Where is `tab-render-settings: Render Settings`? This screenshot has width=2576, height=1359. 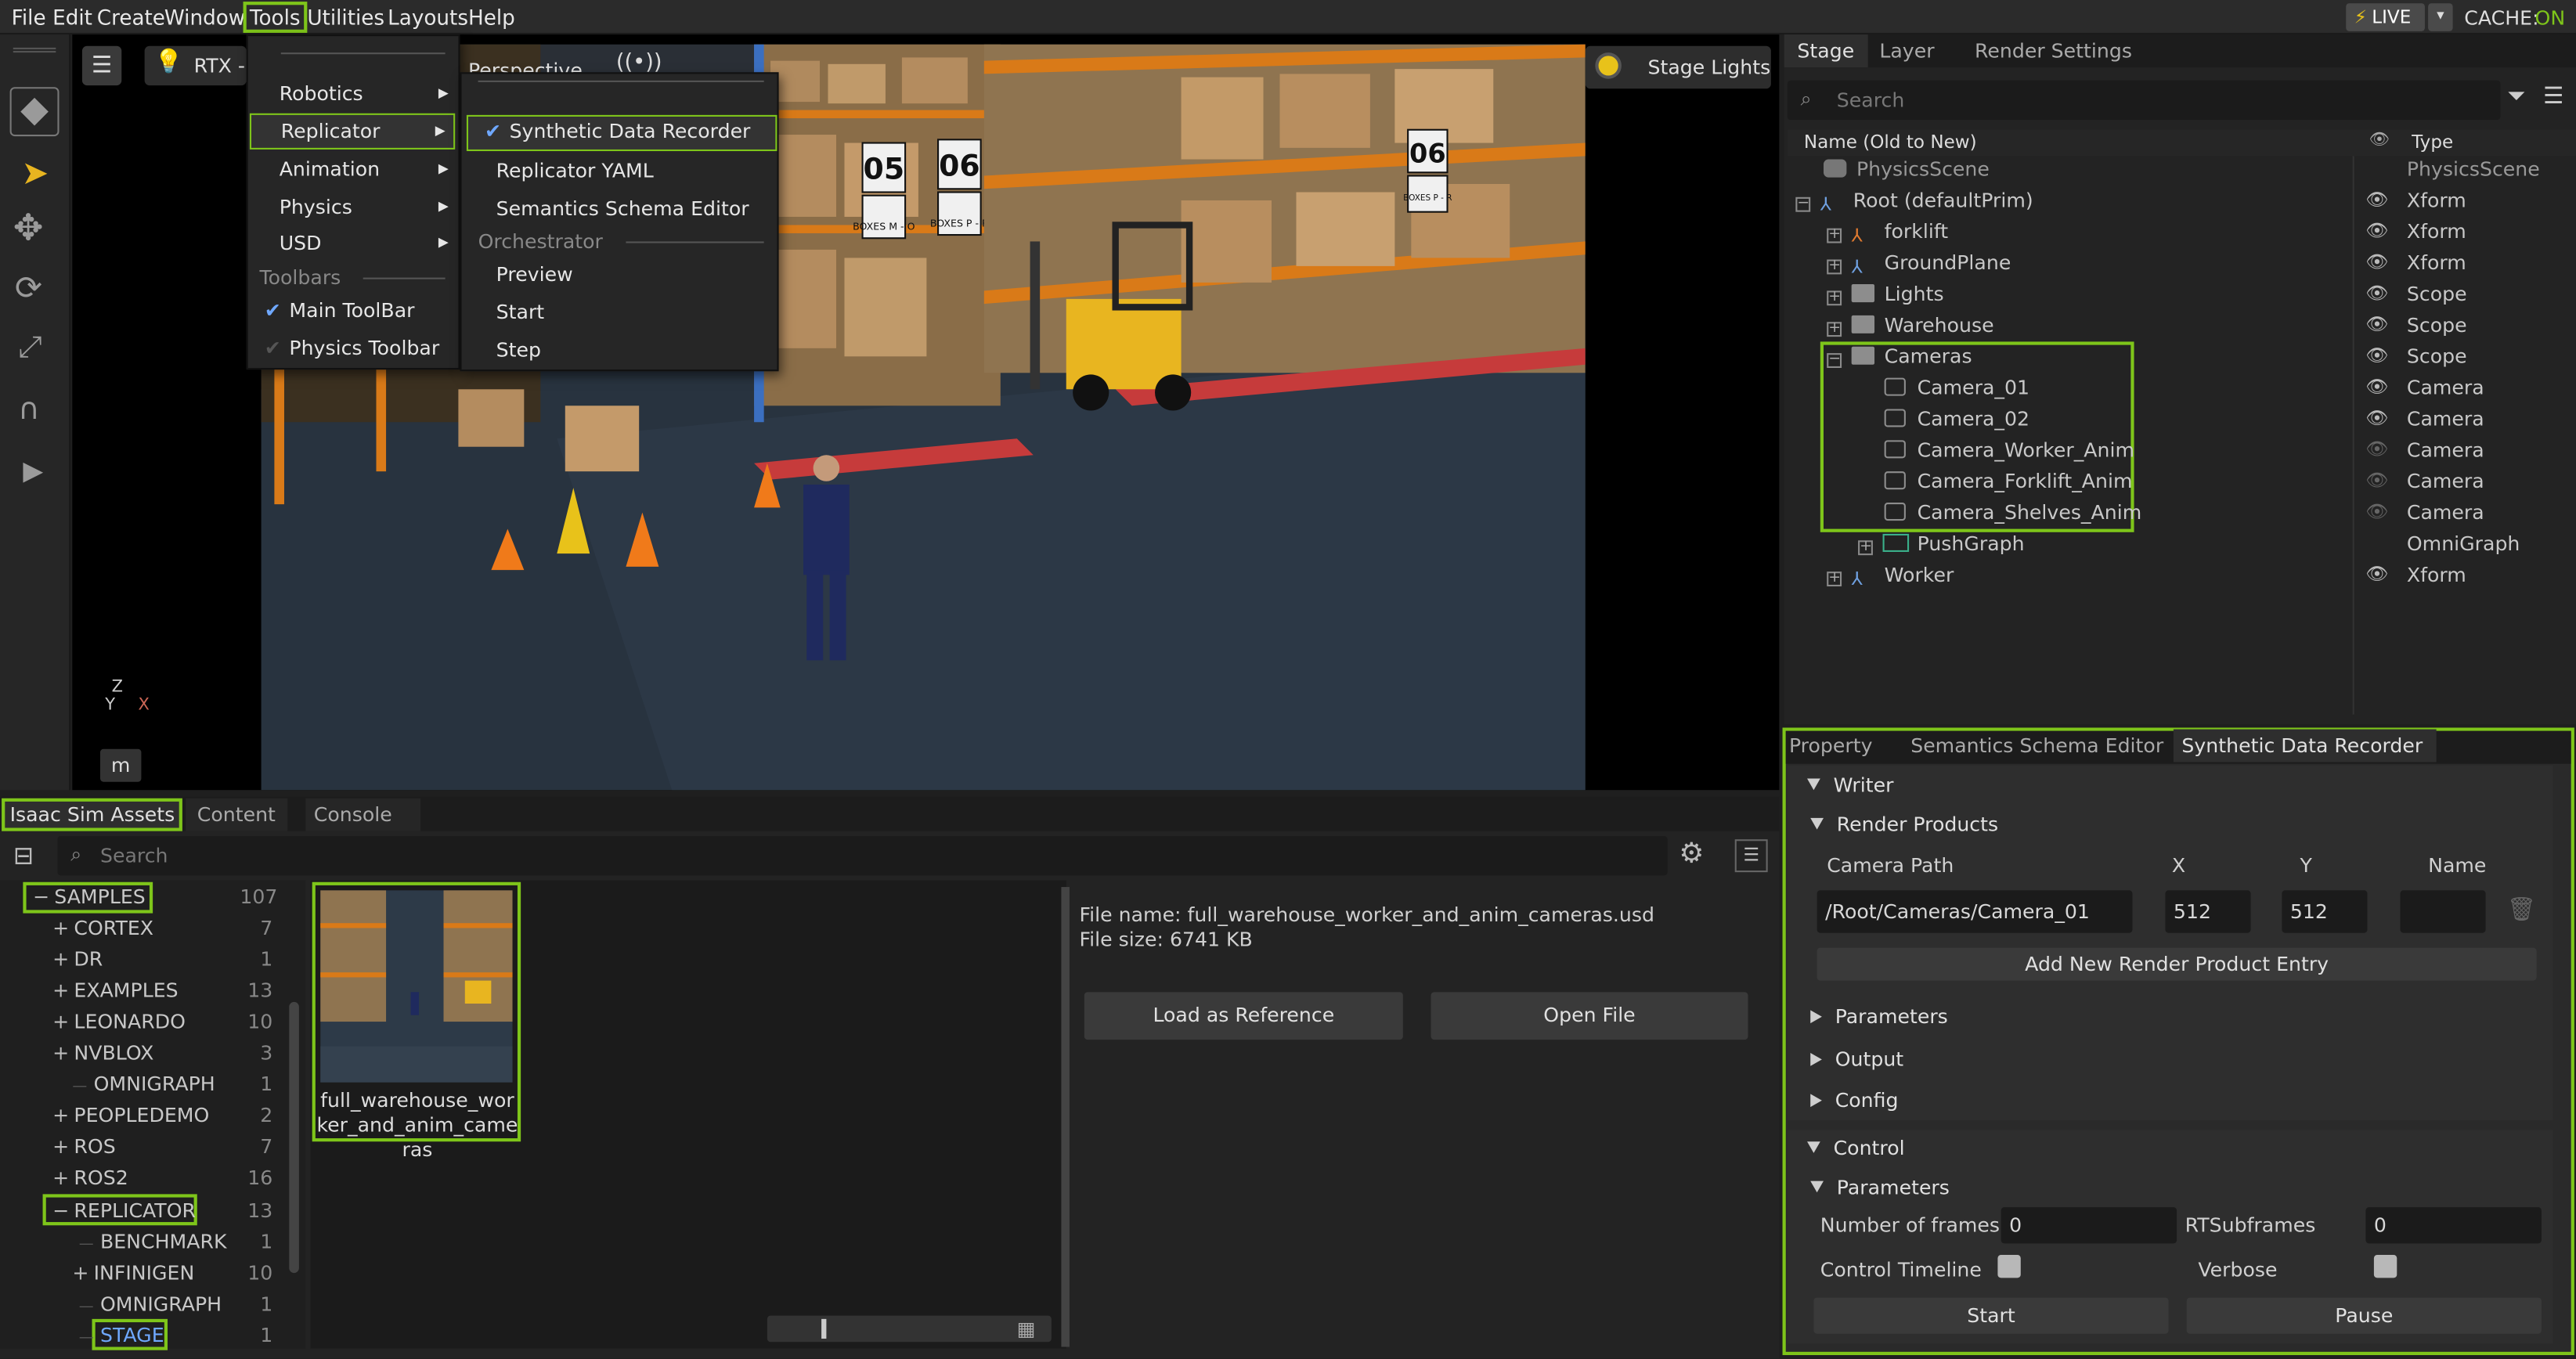 tab-render-settings: Render Settings is located at coordinates (2053, 50).